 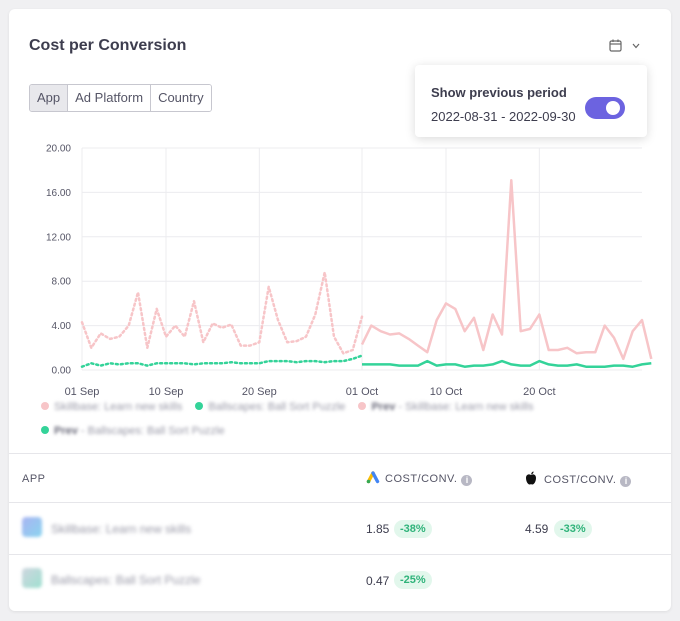 I want to click on y-tick-label: 20.00, so click(x=58, y=149).